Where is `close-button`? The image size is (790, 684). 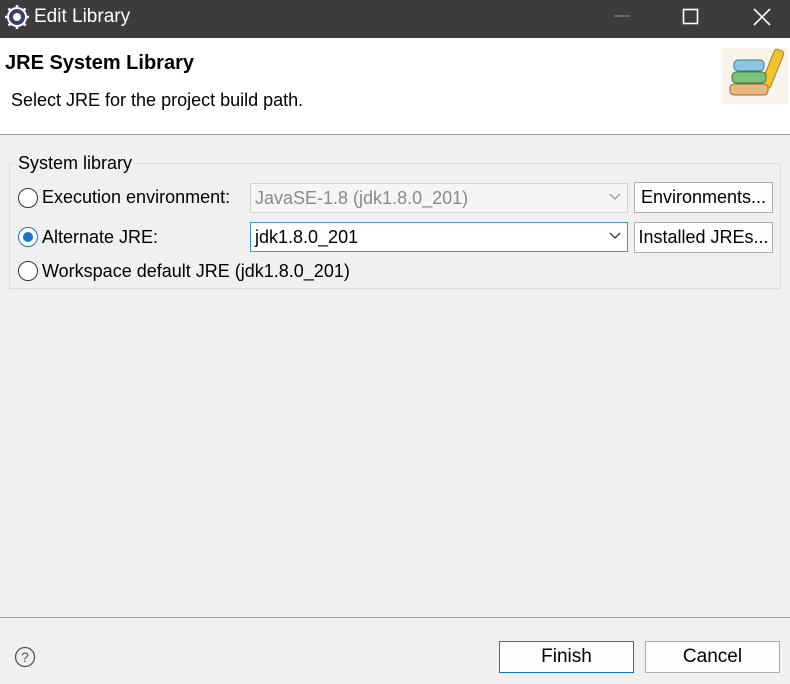
close-button is located at coordinates (762, 16).